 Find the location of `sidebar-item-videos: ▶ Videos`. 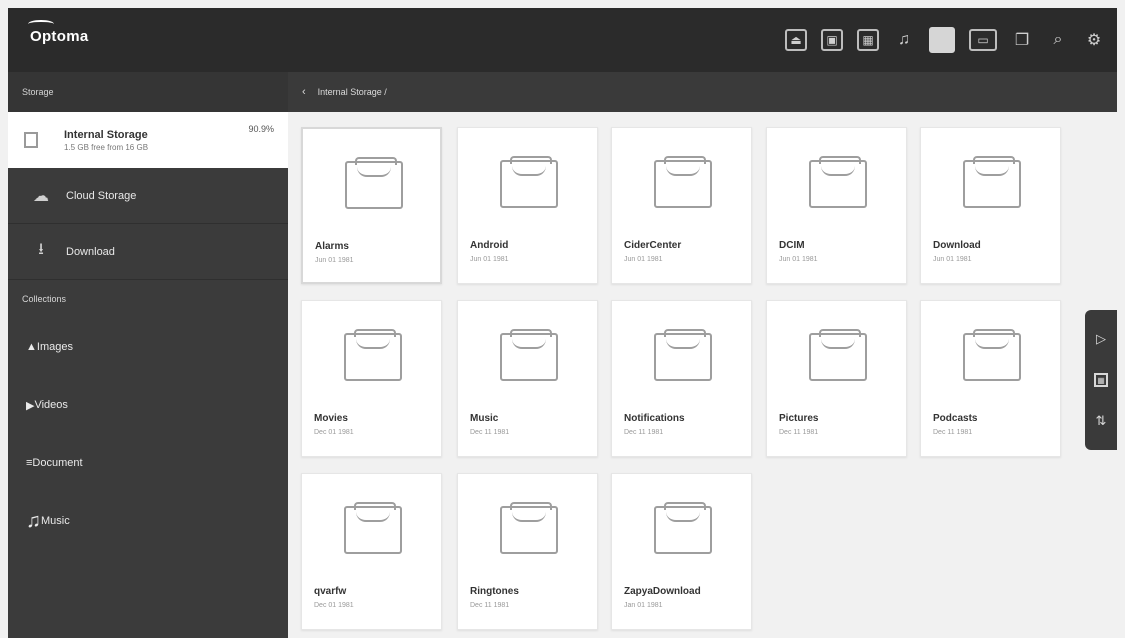

sidebar-item-videos: ▶ Videos is located at coordinates (148, 405).